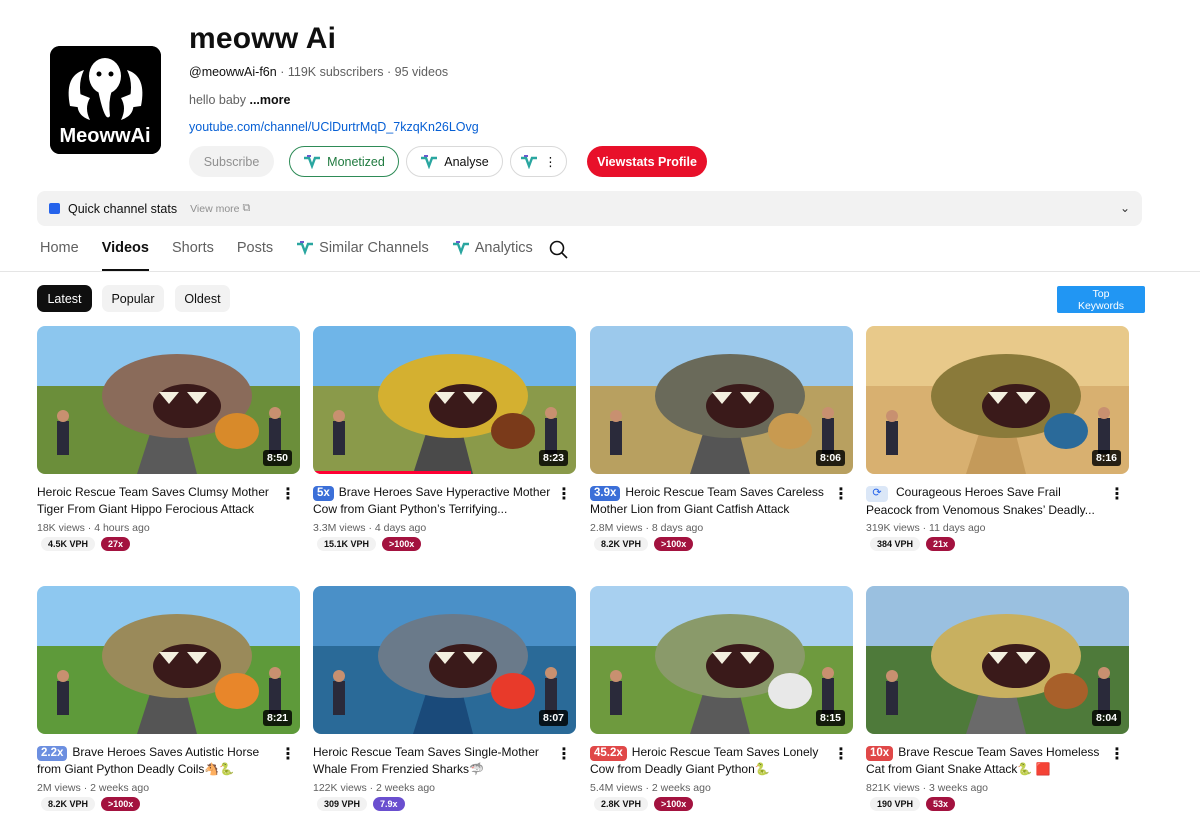  I want to click on view-more-link: View more, so click(214, 209).